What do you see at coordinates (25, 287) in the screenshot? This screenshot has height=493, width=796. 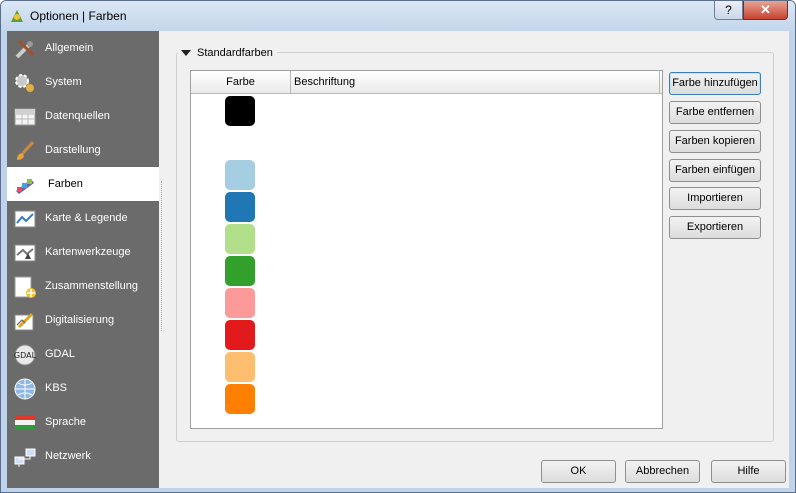 I see `composer-icon` at bounding box center [25, 287].